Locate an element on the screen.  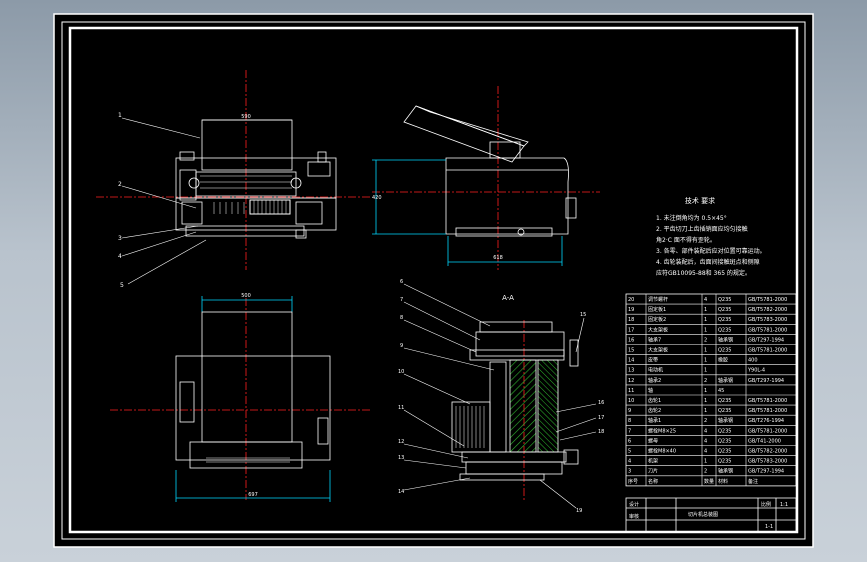
callout-3: 3 is located at coordinates (120, 238).